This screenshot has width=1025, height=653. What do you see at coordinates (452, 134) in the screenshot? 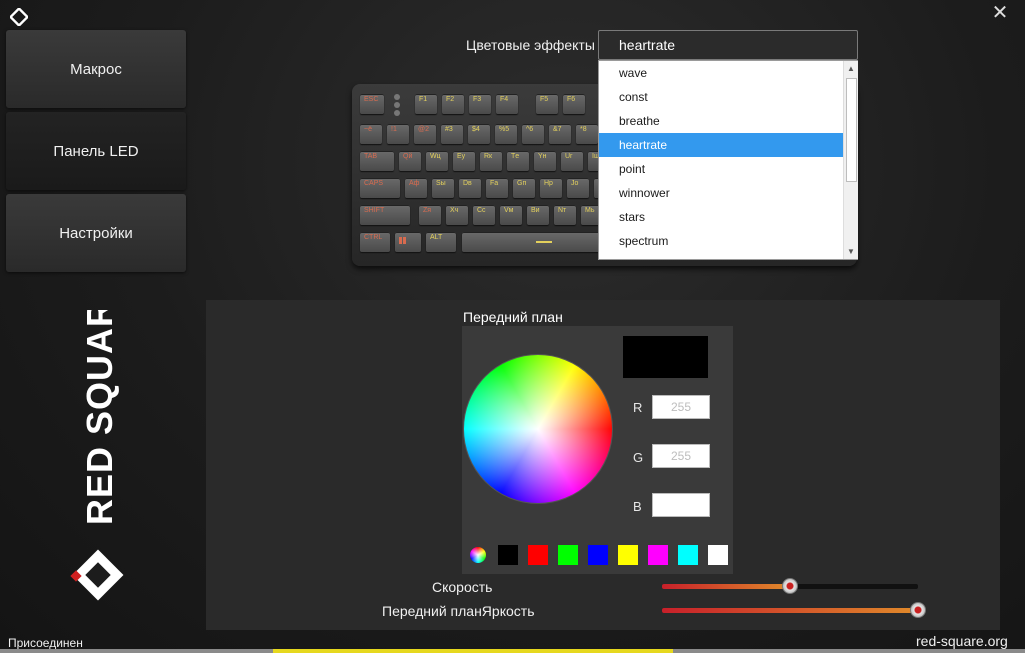
I see `key-3: #3` at bounding box center [452, 134].